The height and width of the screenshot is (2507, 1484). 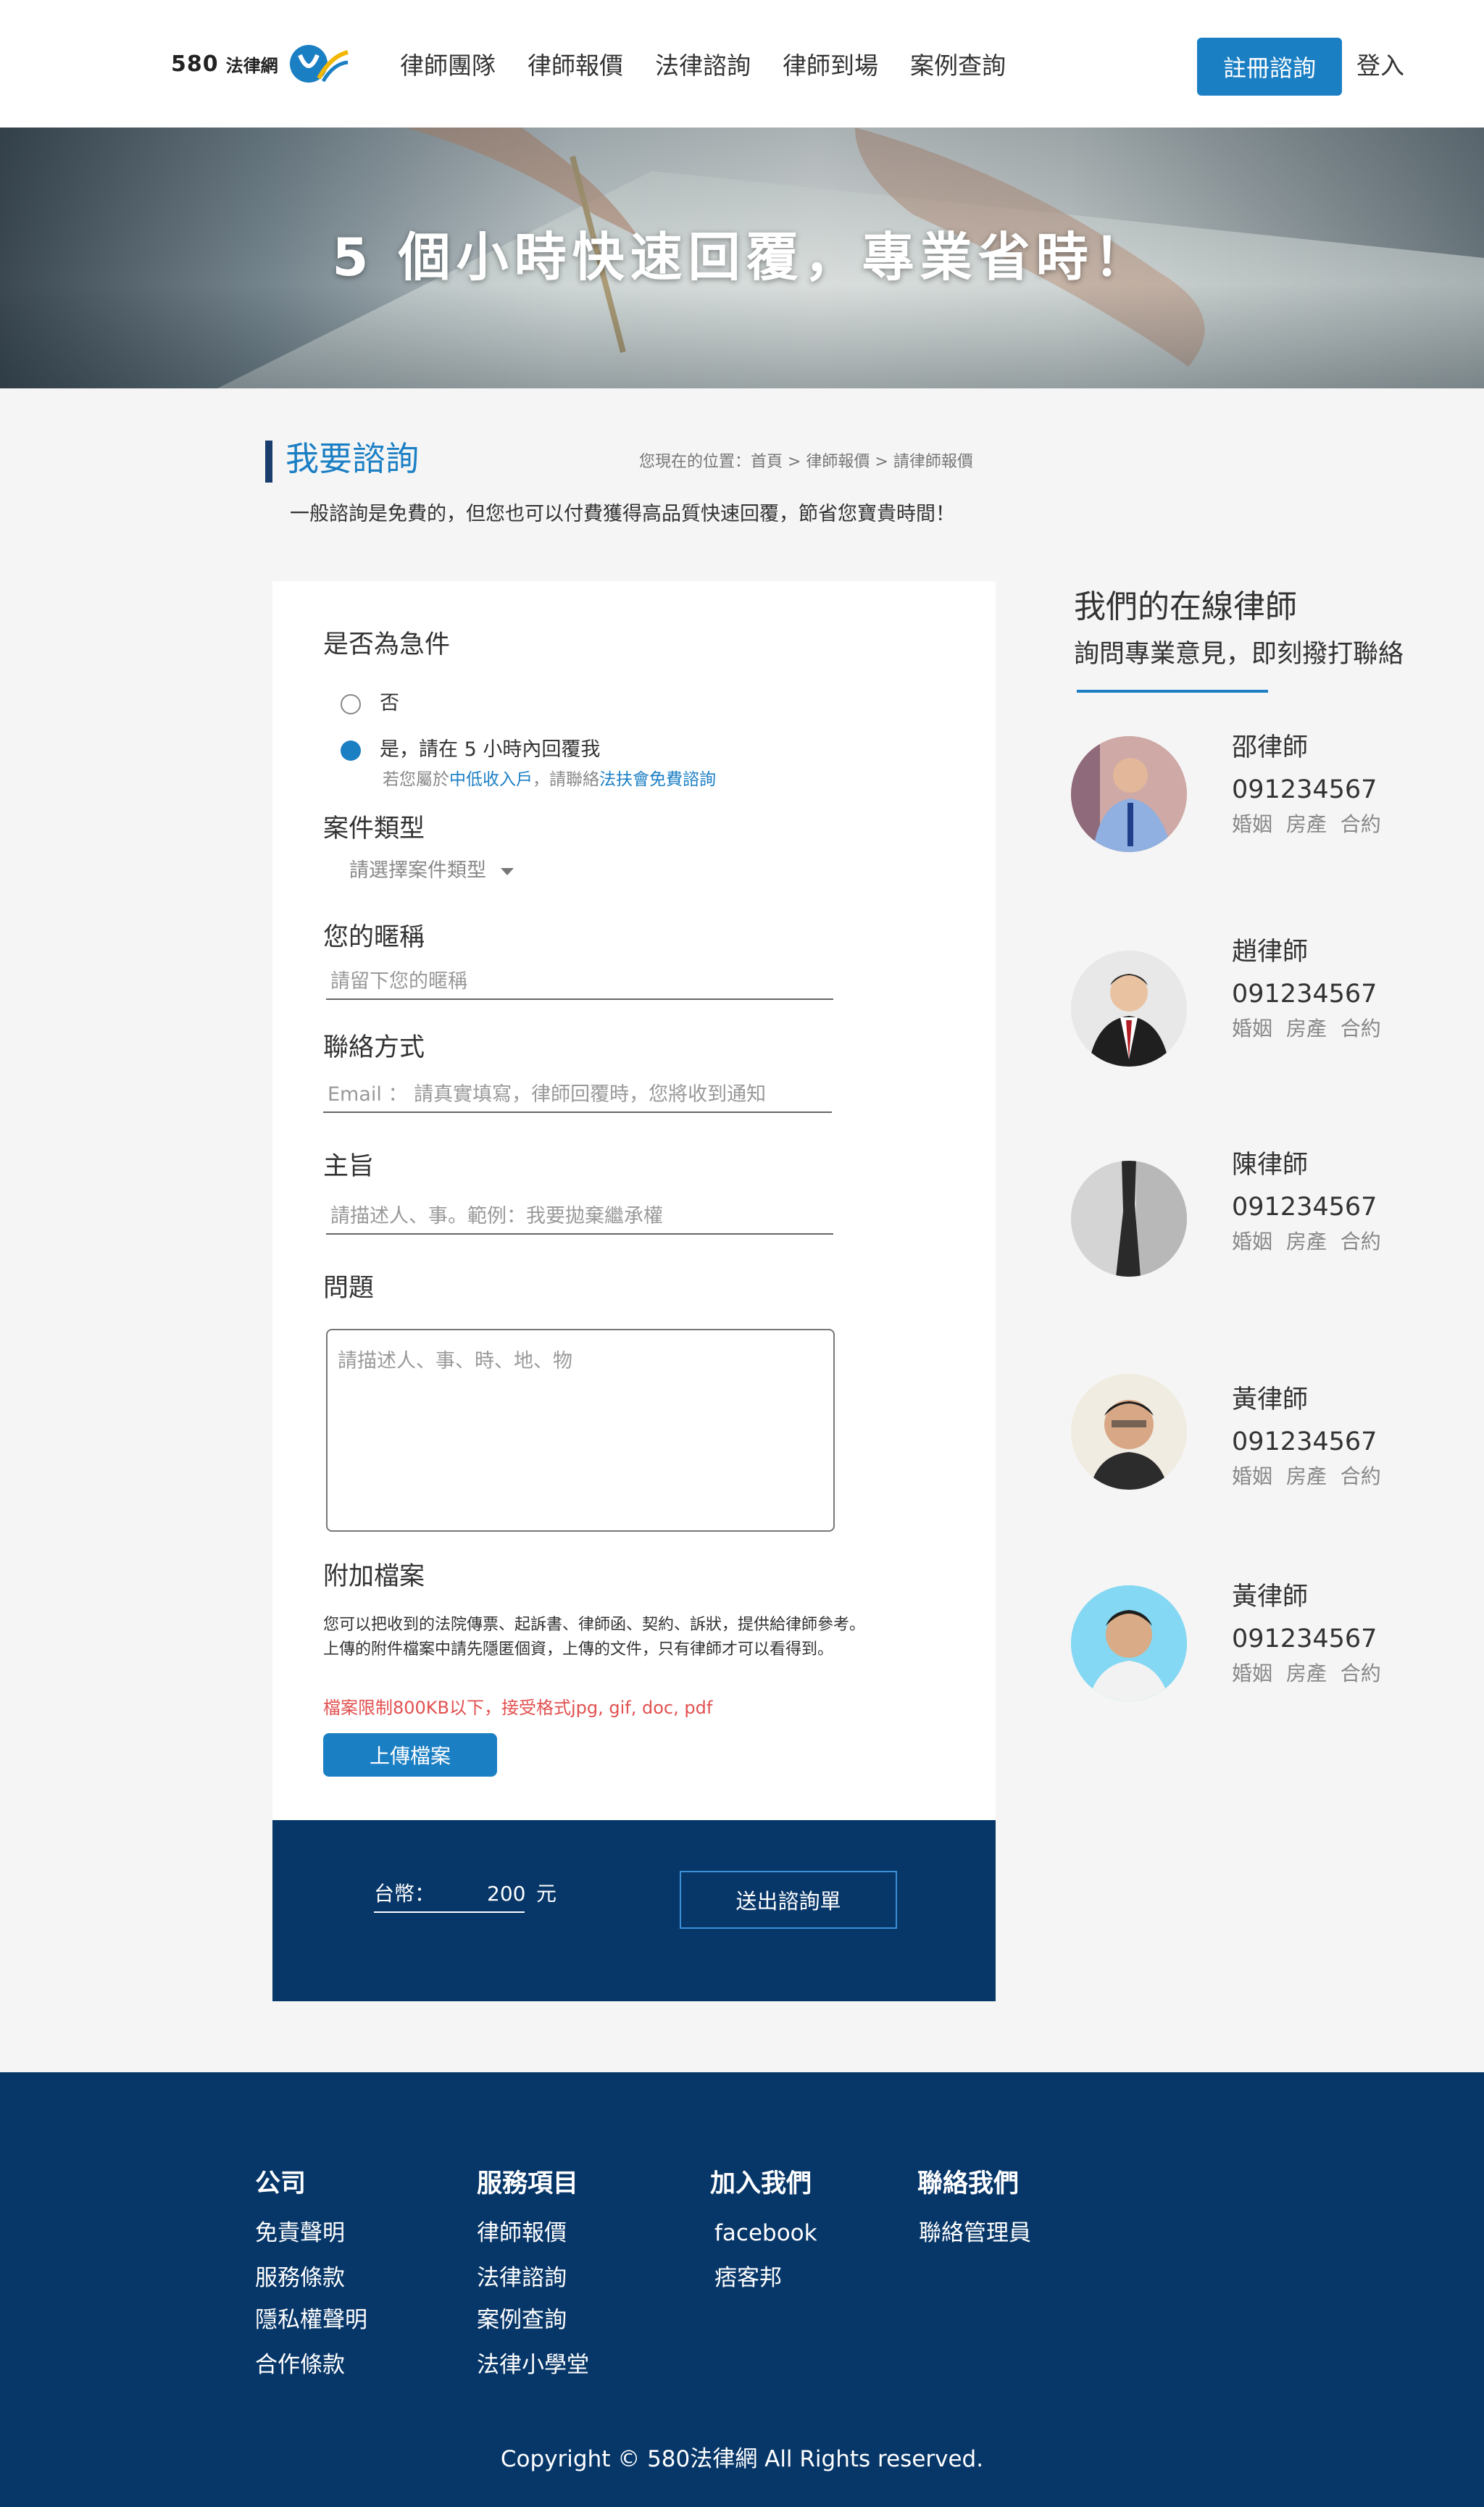 What do you see at coordinates (506, 1894) in the screenshot?
I see `amount-value: 200` at bounding box center [506, 1894].